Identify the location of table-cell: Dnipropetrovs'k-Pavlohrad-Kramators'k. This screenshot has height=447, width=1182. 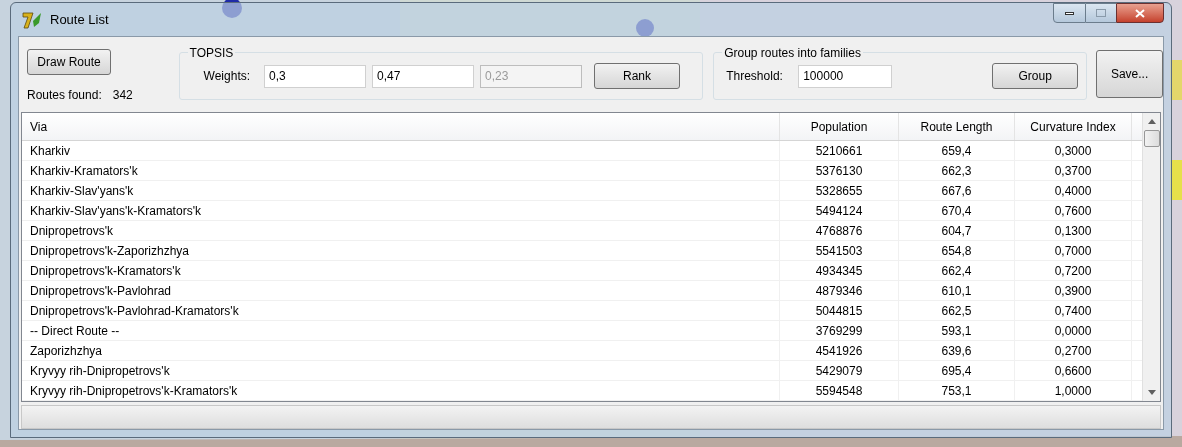
(401, 310).